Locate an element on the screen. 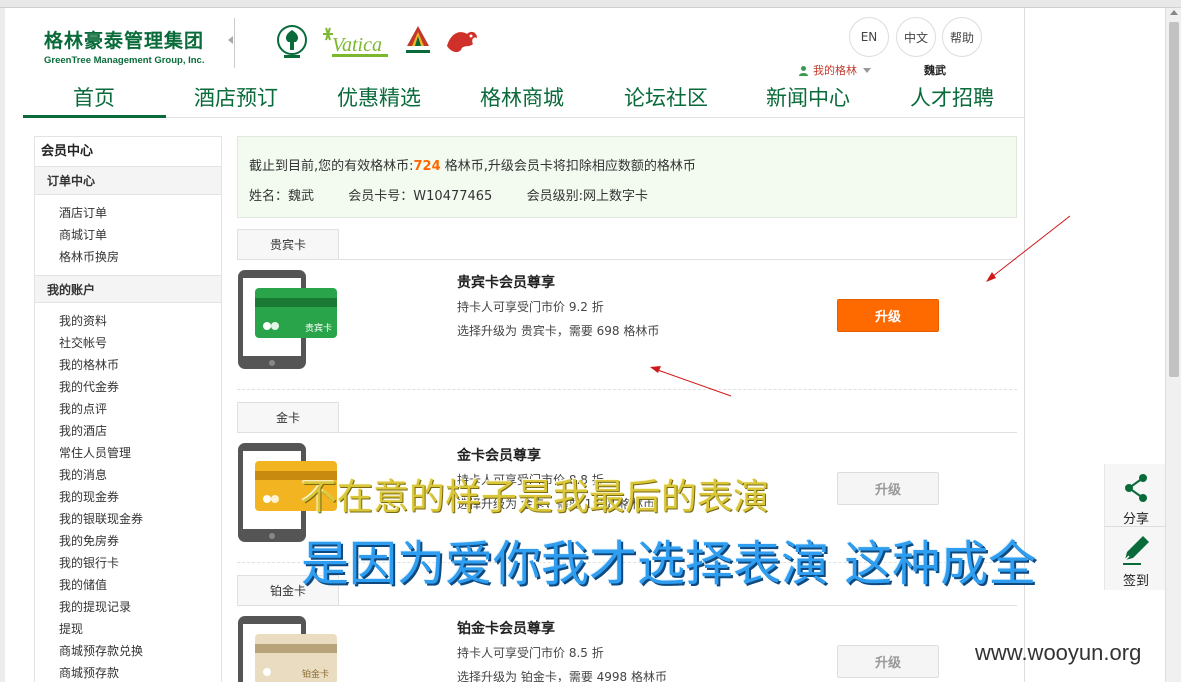 The image size is (1181, 682). vatica-logo: Vatica is located at coordinates (356, 43).